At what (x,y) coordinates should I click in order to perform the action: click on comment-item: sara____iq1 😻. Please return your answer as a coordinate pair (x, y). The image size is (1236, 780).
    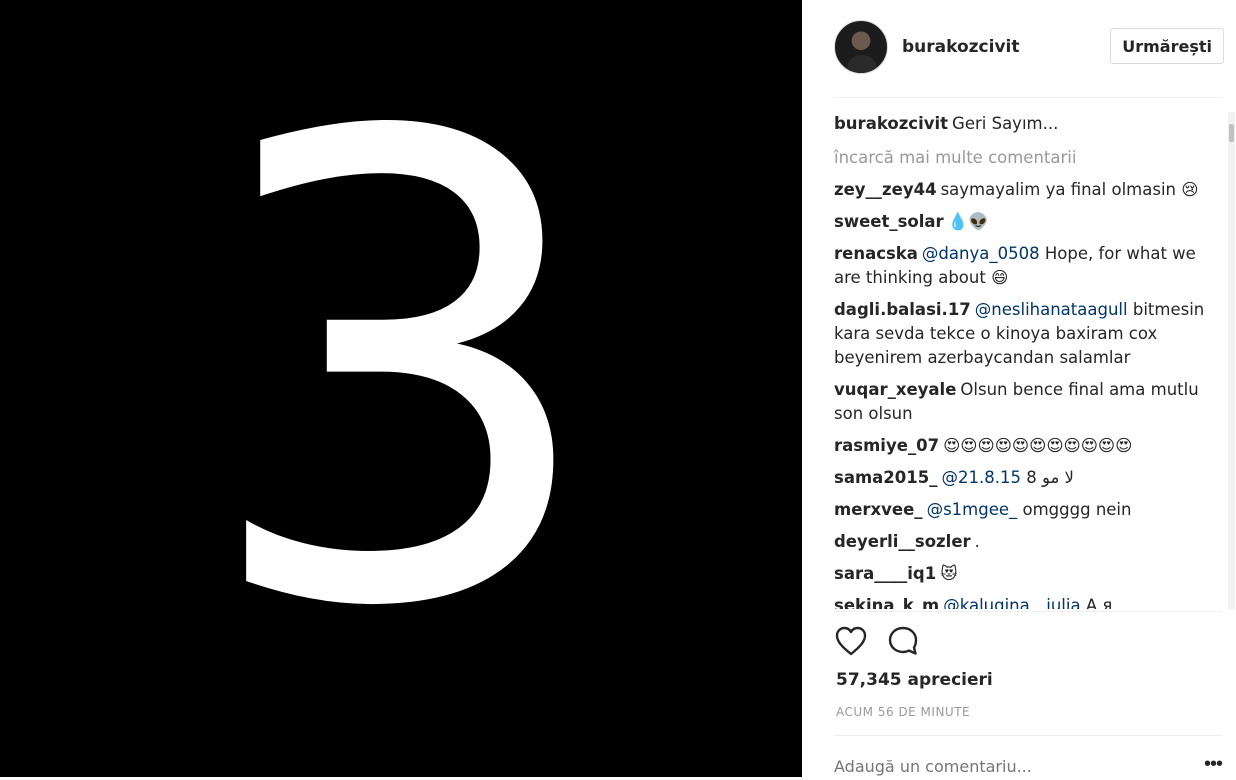
    Looking at the image, I should click on (1024, 574).